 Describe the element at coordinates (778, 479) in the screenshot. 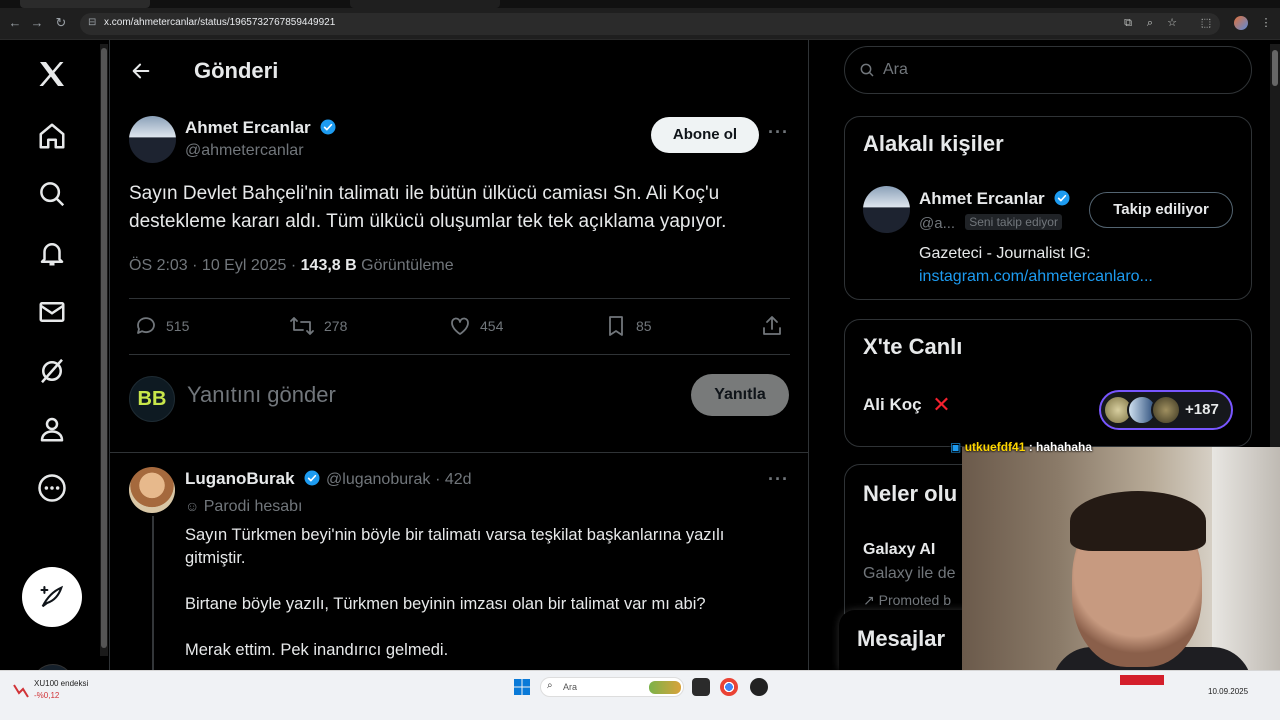

I see `reply-more-icon: ···` at that location.